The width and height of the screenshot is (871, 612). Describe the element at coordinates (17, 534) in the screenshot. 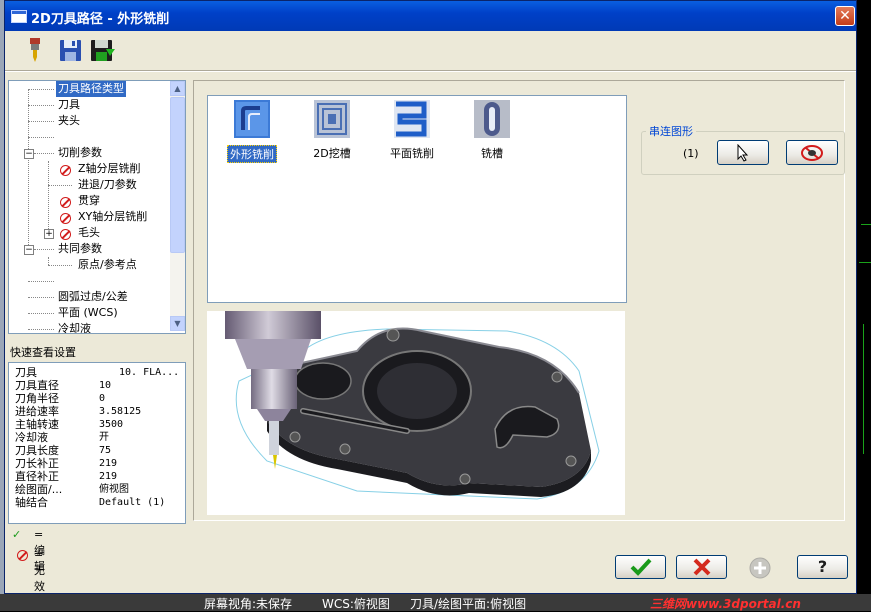

I see `check-icon: ✓` at that location.